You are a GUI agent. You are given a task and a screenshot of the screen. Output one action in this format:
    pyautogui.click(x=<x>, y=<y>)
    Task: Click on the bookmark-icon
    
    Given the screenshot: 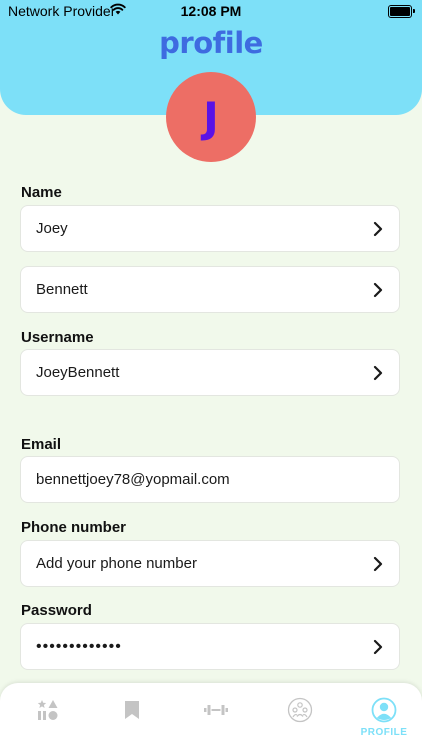 What is the action you would take?
    pyautogui.click(x=132, y=710)
    